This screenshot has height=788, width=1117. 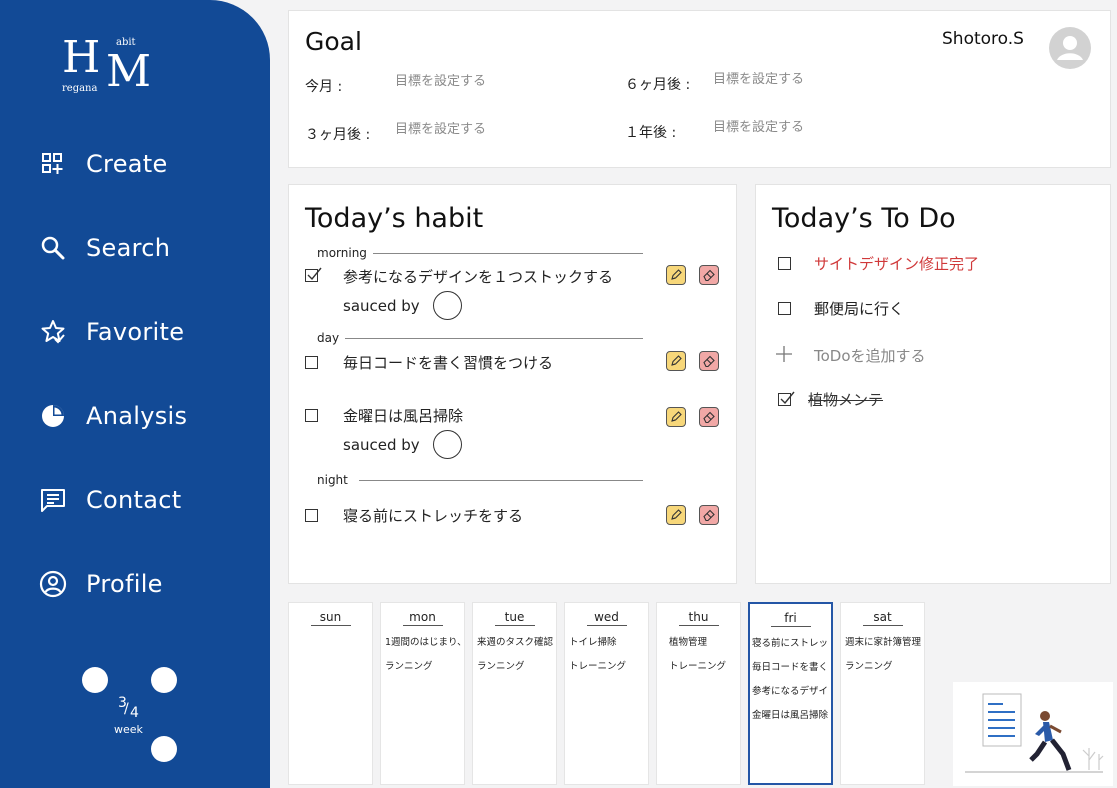 I want to click on goal-input-six-months, so click(x=813, y=79).